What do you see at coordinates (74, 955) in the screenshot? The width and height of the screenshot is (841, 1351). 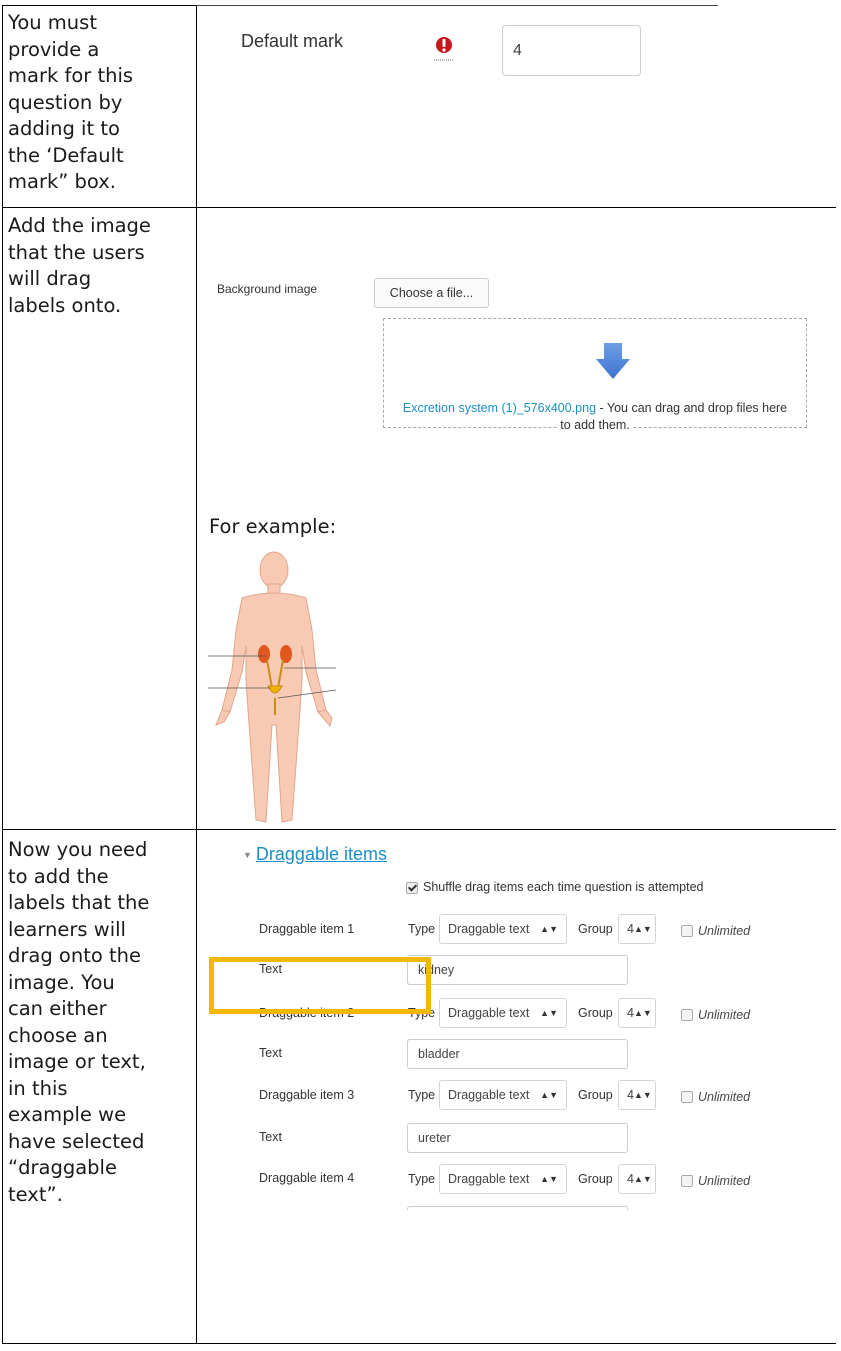 I see `instruction-line: drag onto the` at bounding box center [74, 955].